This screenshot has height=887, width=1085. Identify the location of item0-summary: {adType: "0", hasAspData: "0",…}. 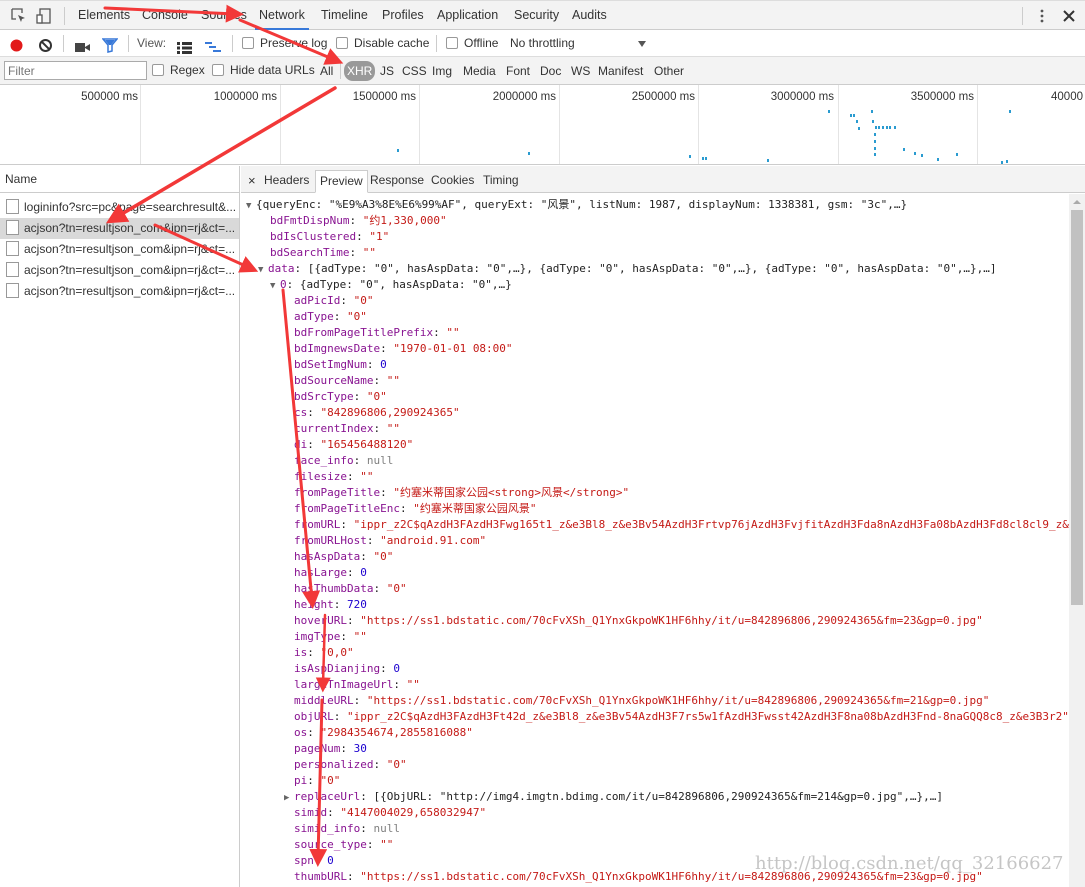
(405, 284).